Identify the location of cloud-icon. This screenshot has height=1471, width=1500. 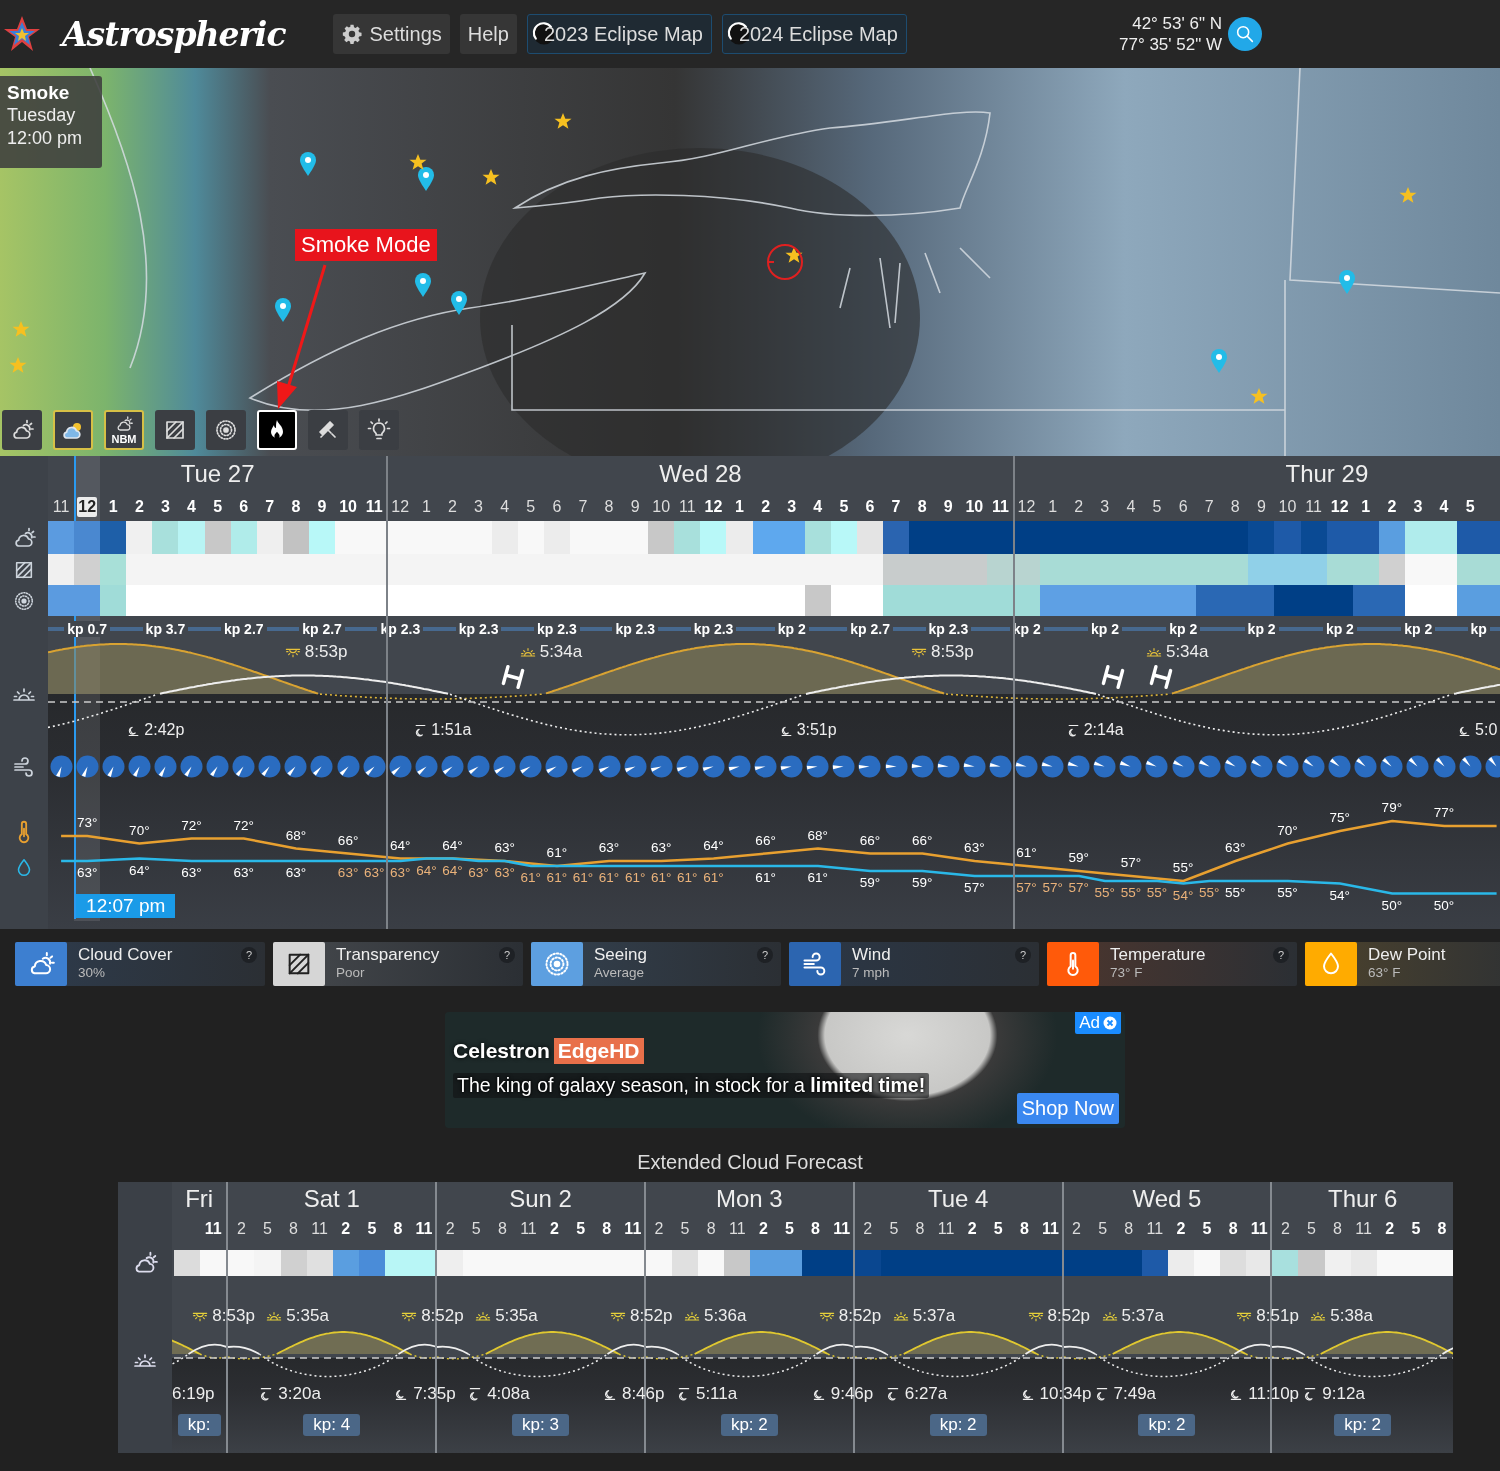
(22, 430).